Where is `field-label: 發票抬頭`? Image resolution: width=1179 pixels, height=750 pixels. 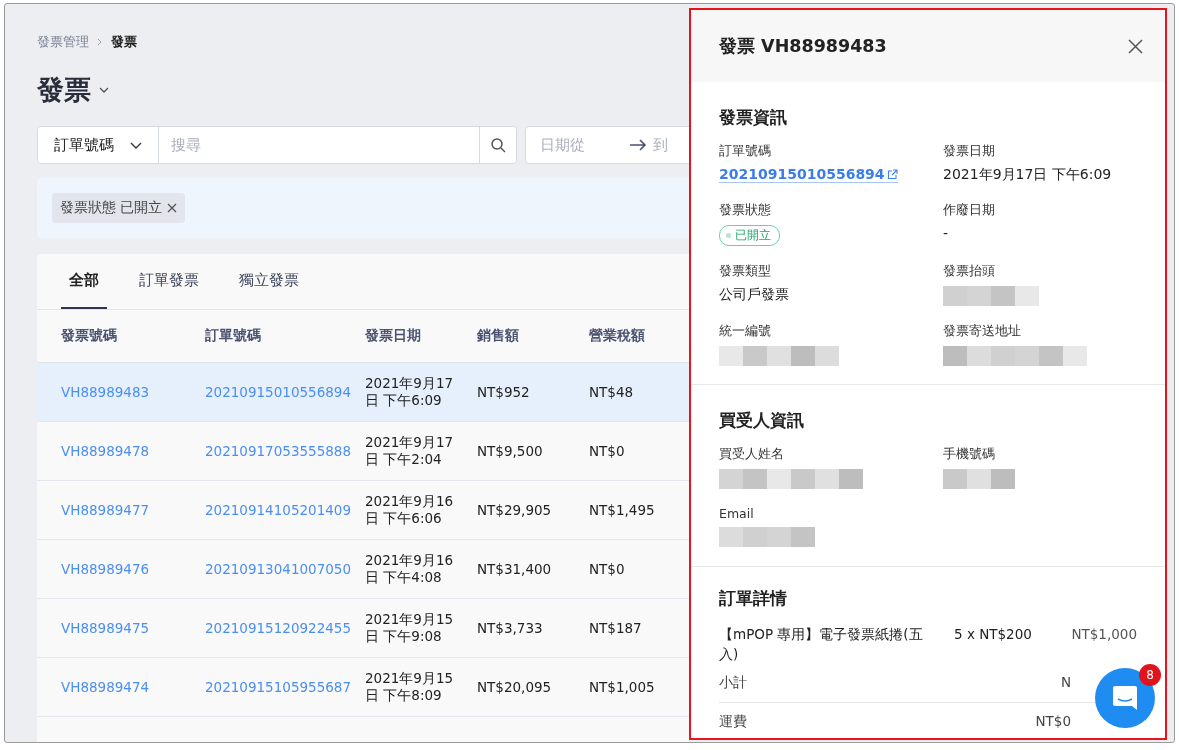 field-label: 發票抬頭 is located at coordinates (969, 271).